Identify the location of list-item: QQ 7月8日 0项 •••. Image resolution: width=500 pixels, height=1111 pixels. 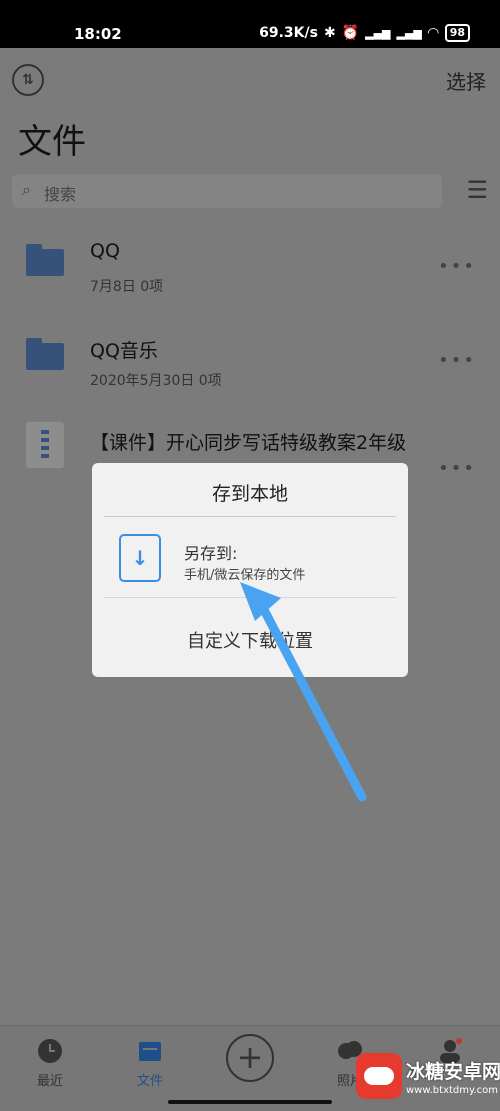
(250, 261).